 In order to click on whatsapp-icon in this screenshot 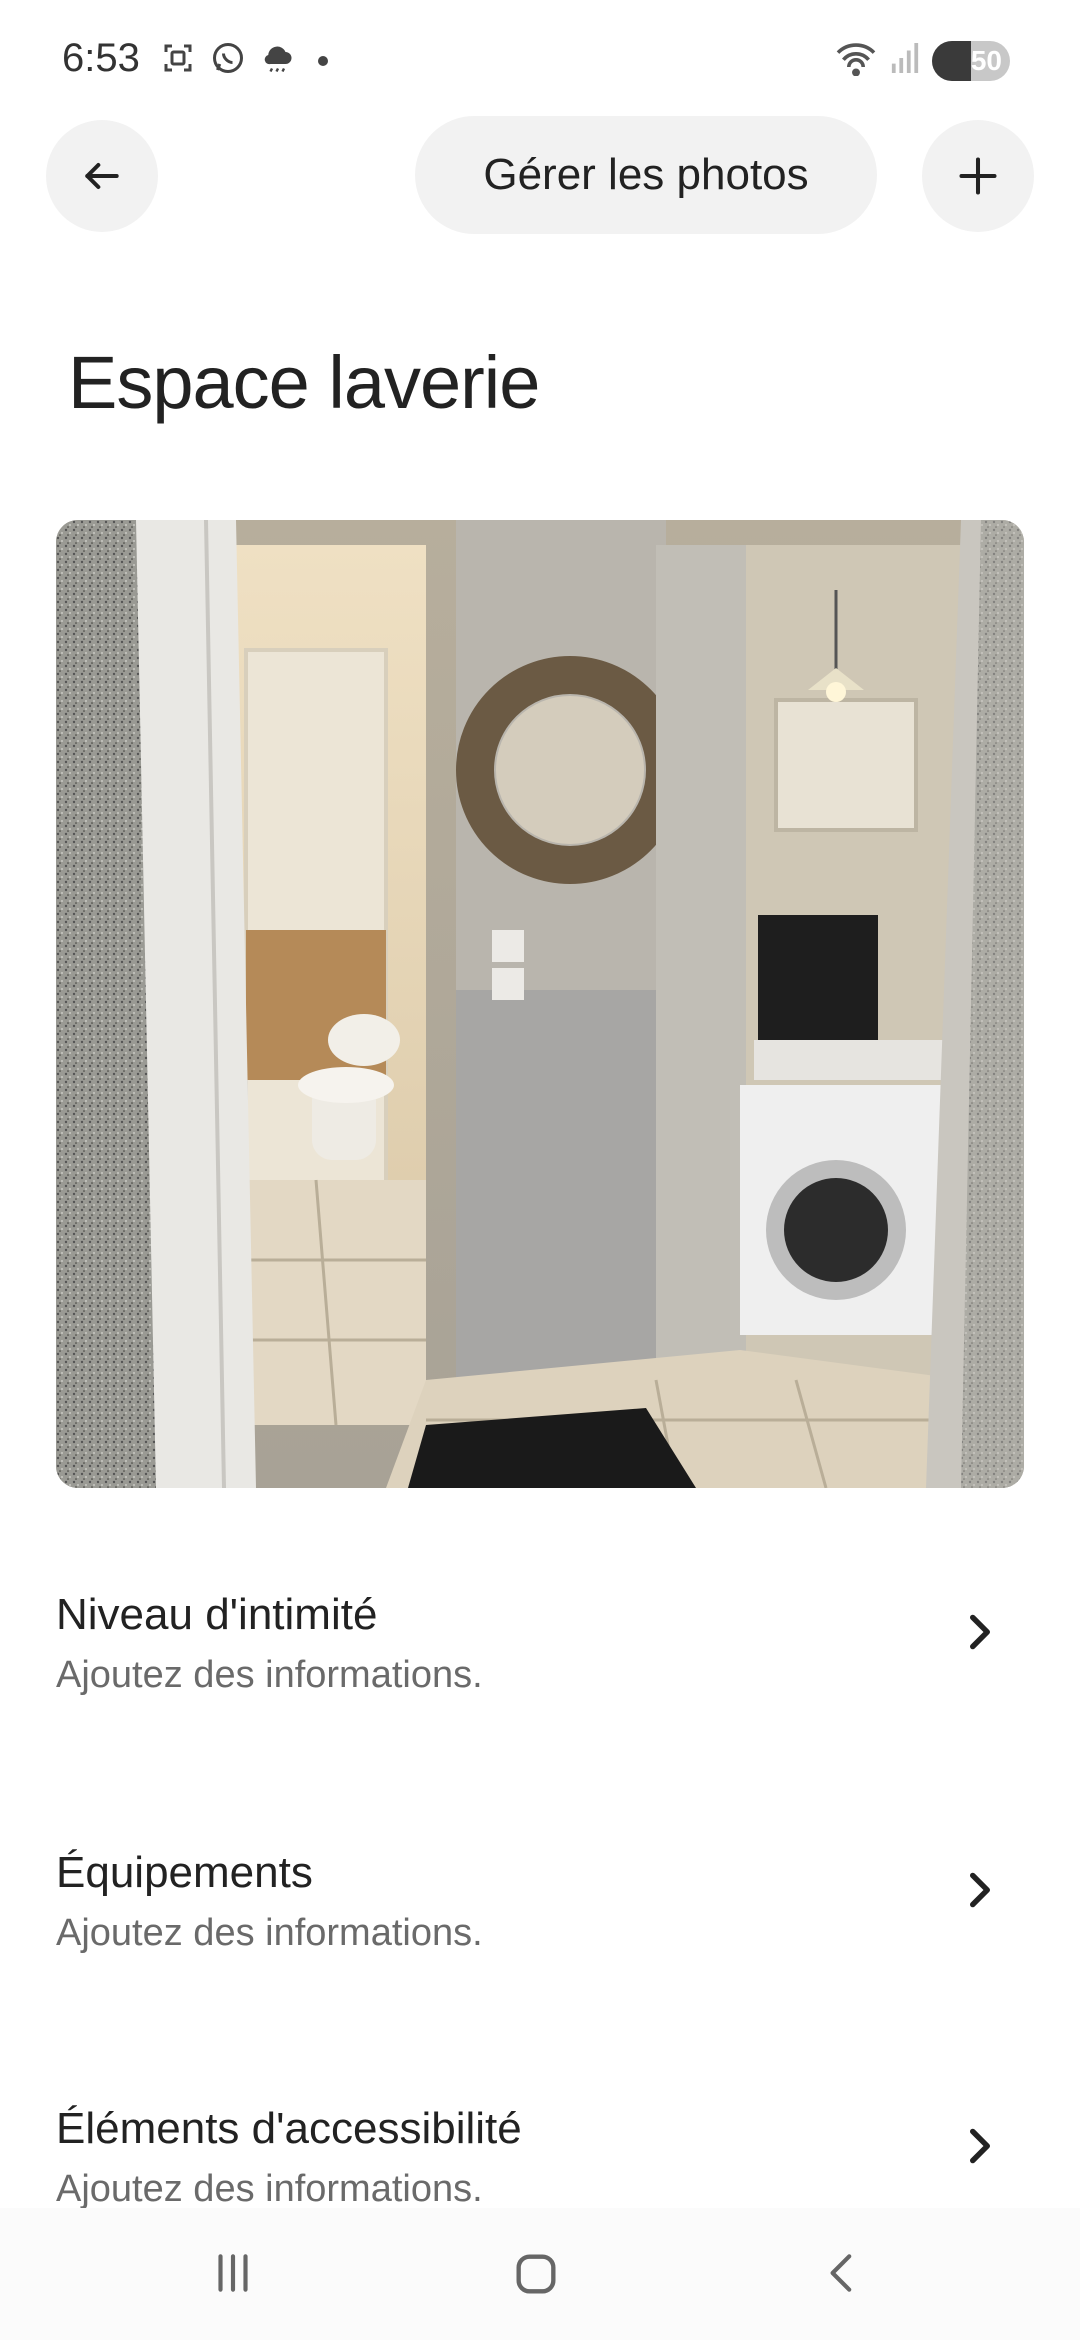, I will do `click(228, 60)`.